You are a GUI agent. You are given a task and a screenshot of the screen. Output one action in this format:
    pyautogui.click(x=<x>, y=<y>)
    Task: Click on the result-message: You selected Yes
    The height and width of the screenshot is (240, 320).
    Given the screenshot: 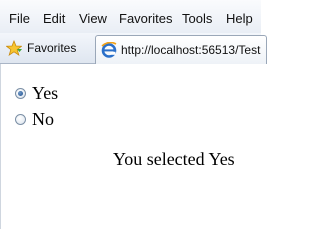 What is the action you would take?
    pyautogui.click(x=174, y=159)
    